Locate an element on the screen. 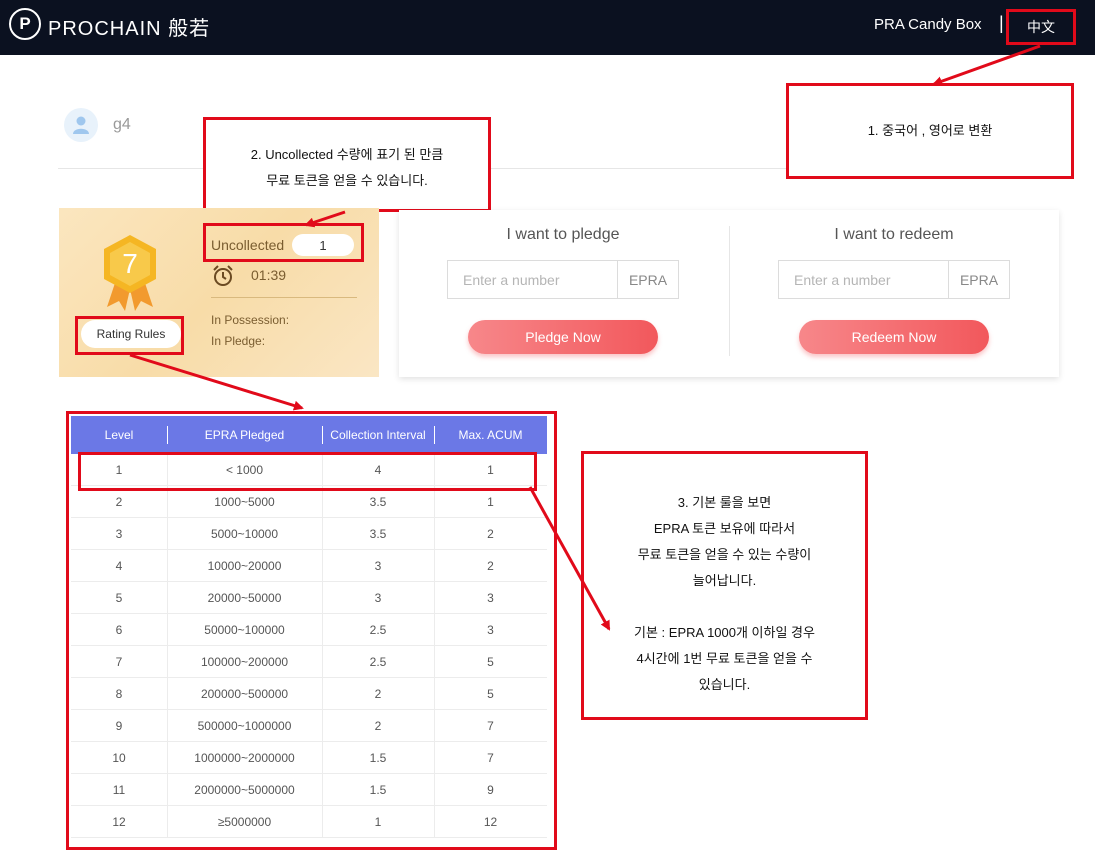 The width and height of the screenshot is (1095, 863). pledge-title: I want to pledge is located at coordinates (563, 234).